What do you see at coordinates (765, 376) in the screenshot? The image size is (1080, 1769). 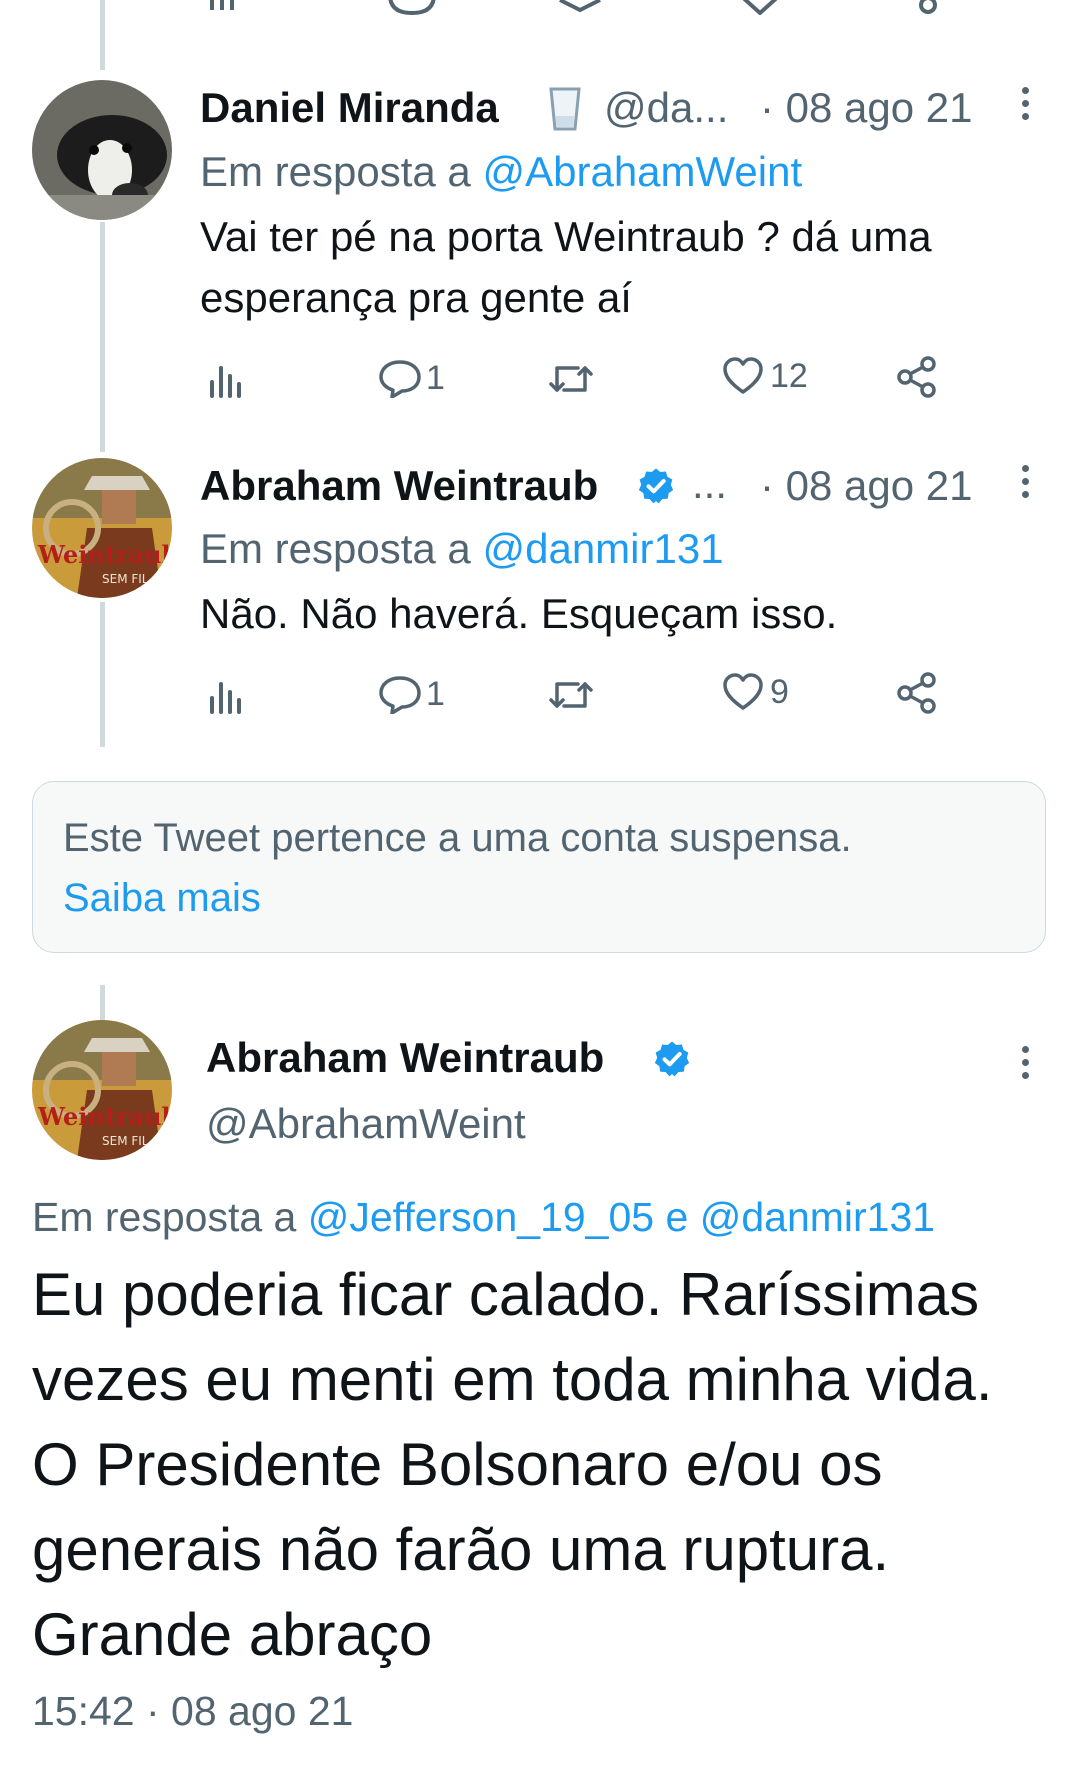 I see `like-button: 12` at bounding box center [765, 376].